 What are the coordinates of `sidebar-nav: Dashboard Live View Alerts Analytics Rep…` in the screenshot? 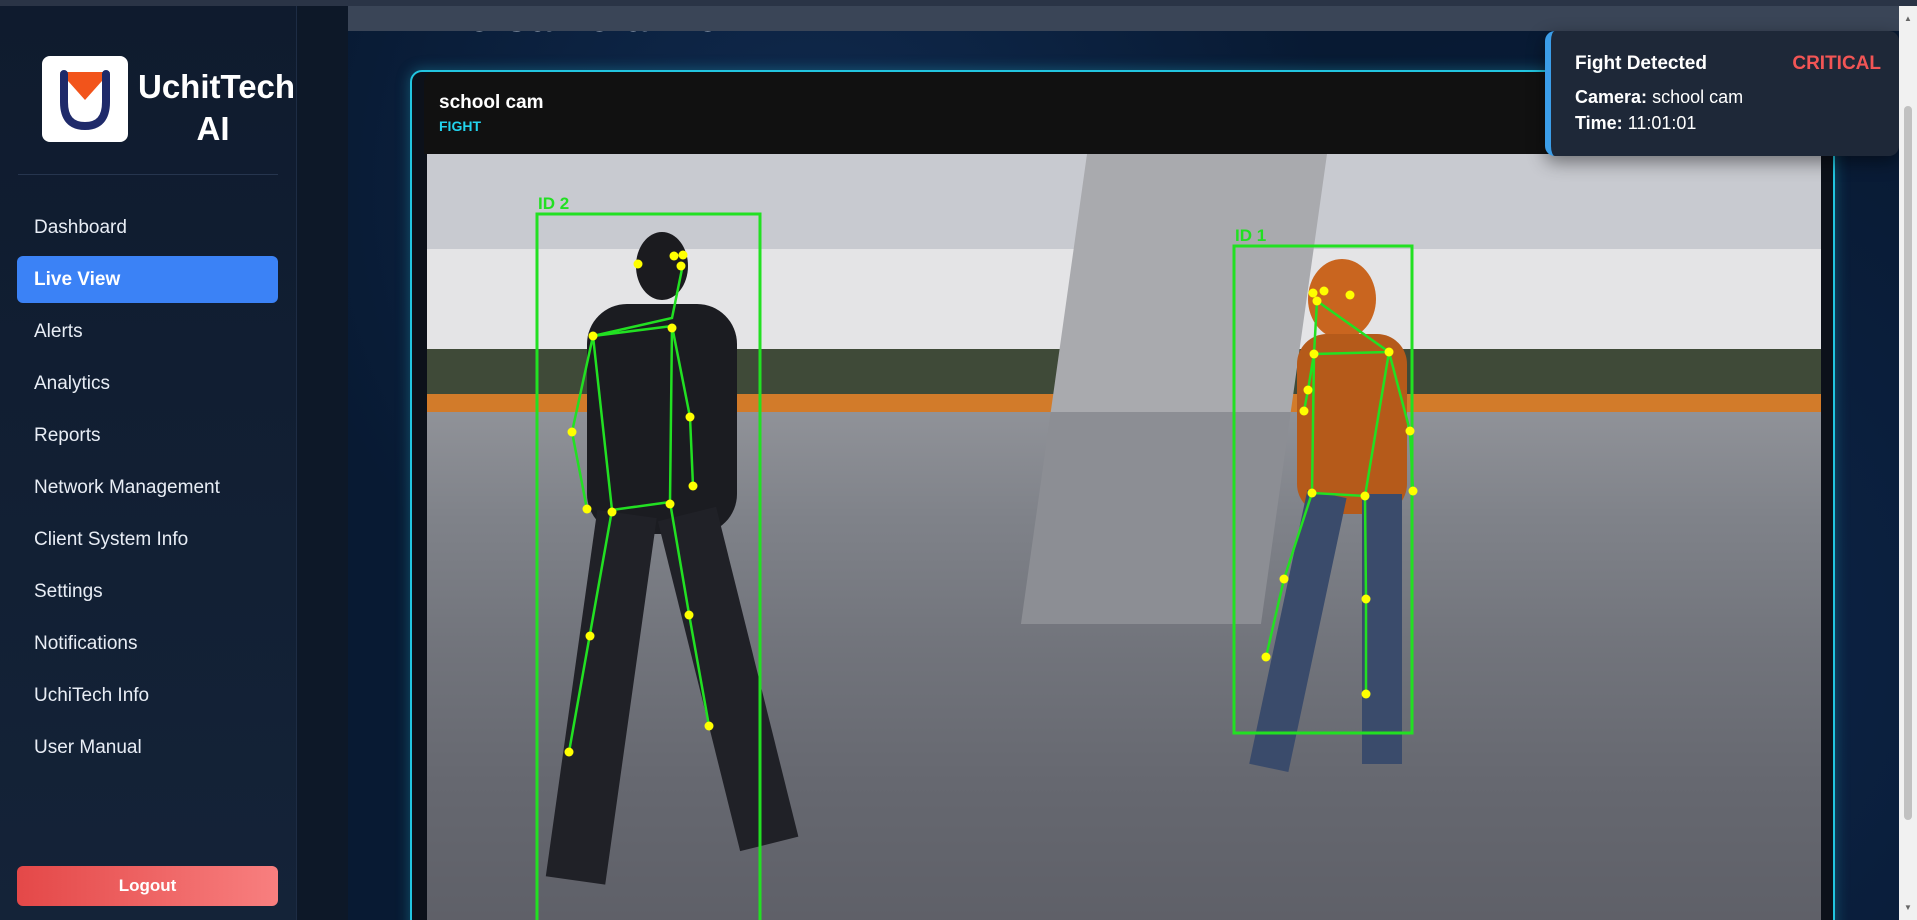 It's located at (147, 490).